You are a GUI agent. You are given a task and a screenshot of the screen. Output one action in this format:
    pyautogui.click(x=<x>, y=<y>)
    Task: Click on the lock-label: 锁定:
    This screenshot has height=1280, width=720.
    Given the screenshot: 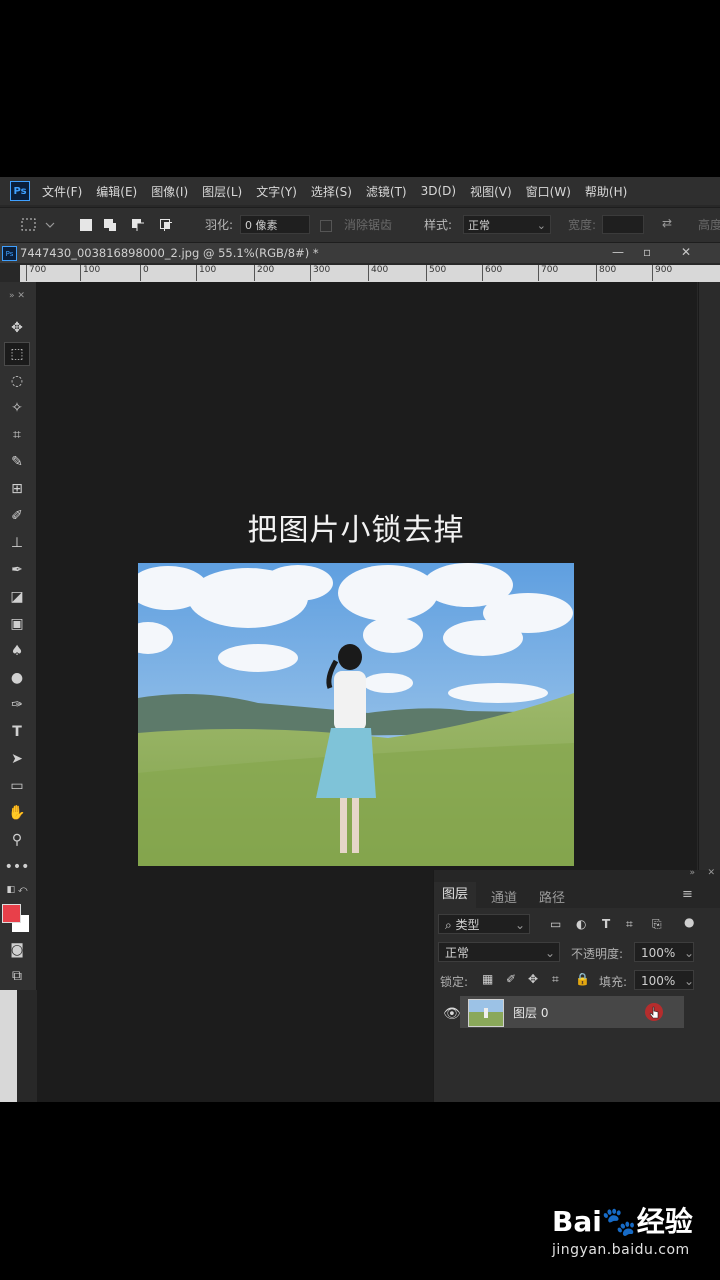 What is the action you would take?
    pyautogui.click(x=454, y=982)
    